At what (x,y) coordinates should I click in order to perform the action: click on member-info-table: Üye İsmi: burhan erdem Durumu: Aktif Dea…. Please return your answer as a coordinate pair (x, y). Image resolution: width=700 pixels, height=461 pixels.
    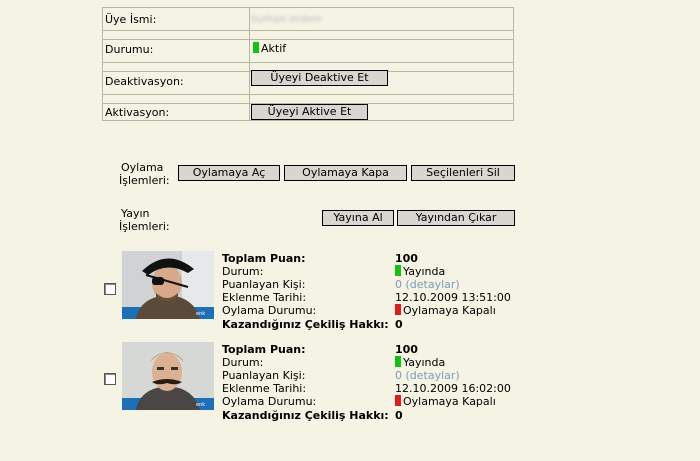
    Looking at the image, I should click on (308, 64).